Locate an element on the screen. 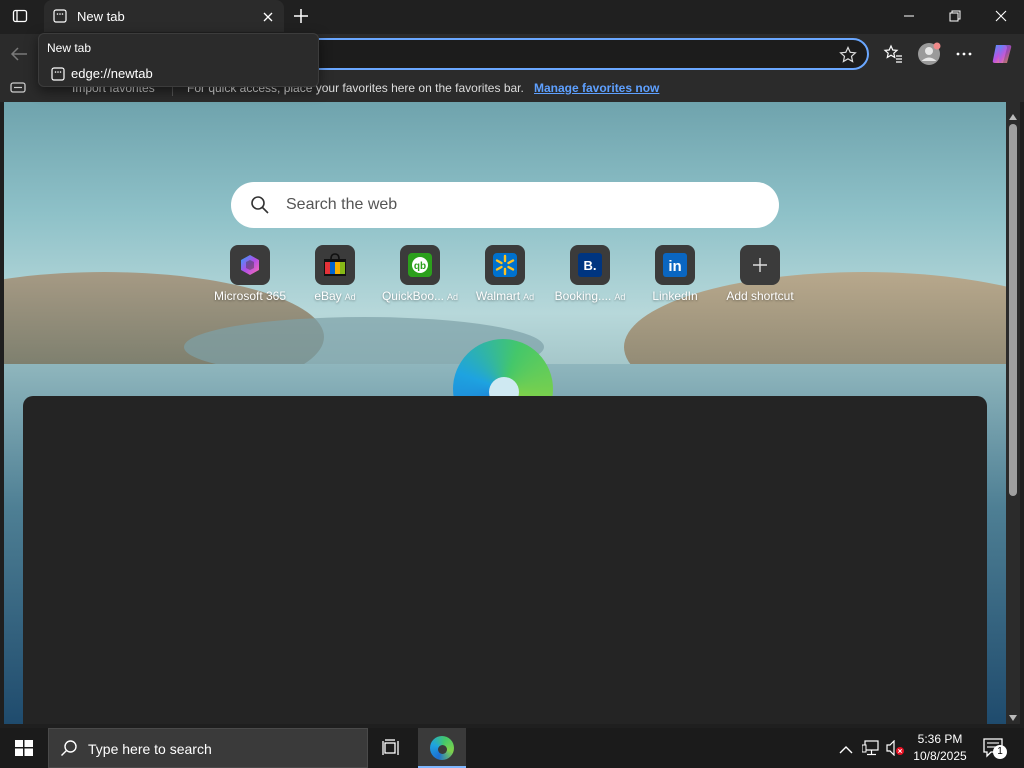 This screenshot has width=1024, height=768. import-favorites-icon is located at coordinates (18, 88).